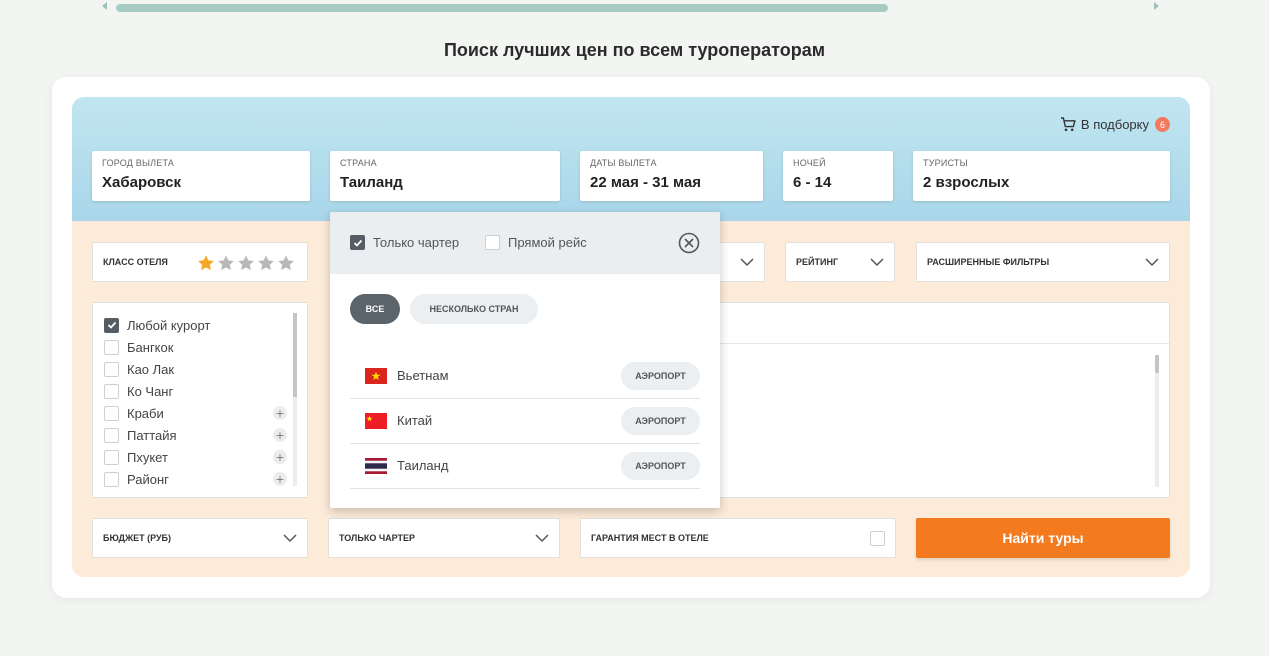  Describe the element at coordinates (136, 457) in the screenshot. I see `list-item: Пхукет` at that location.